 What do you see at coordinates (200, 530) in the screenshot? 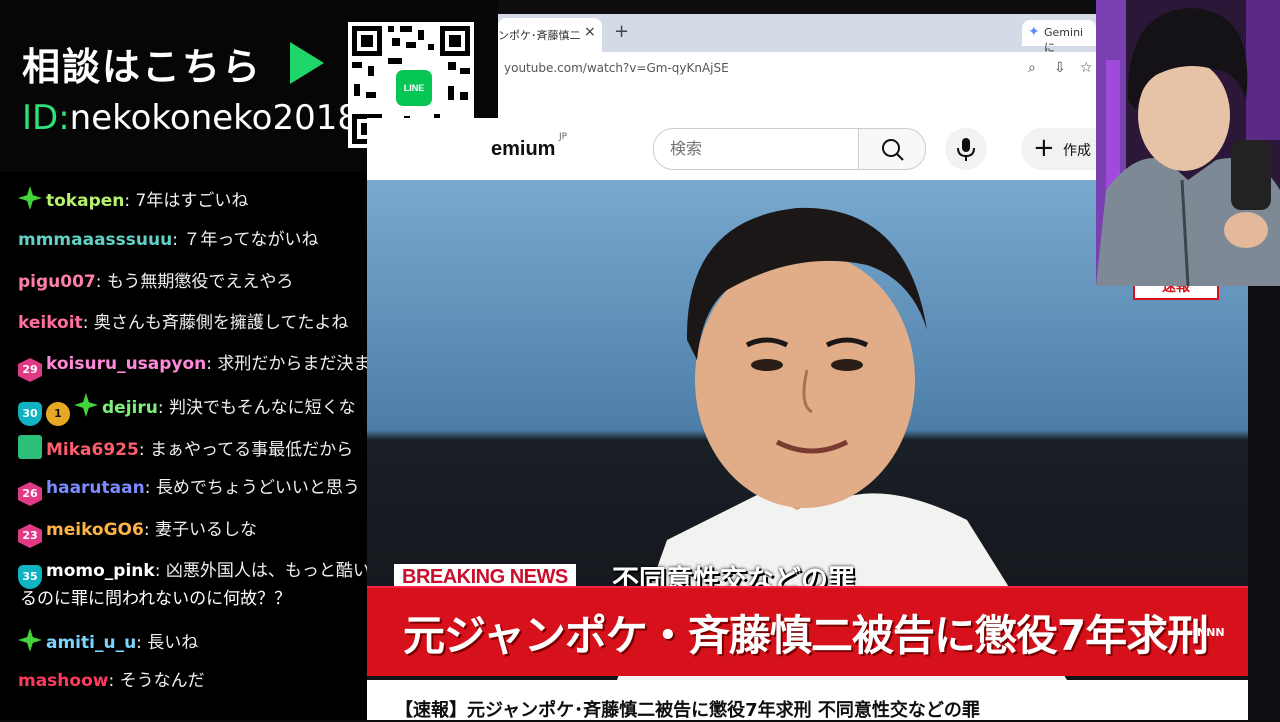
I see `chat-text: : 妻子いるしな` at bounding box center [200, 530].